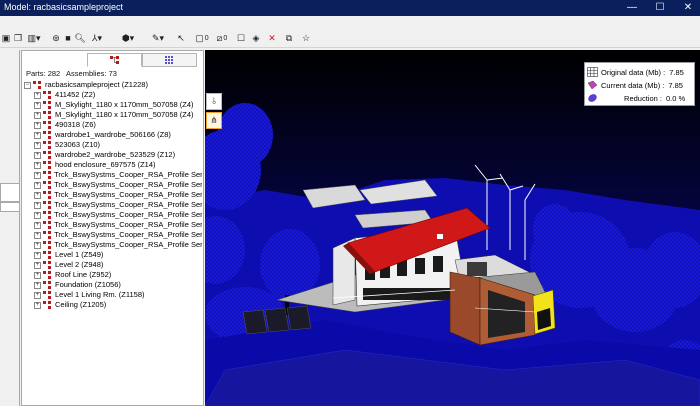 This screenshot has width=700, height=406. Describe the element at coordinates (241, 38) in the screenshot. I see `annotation-icon: ☐` at that location.